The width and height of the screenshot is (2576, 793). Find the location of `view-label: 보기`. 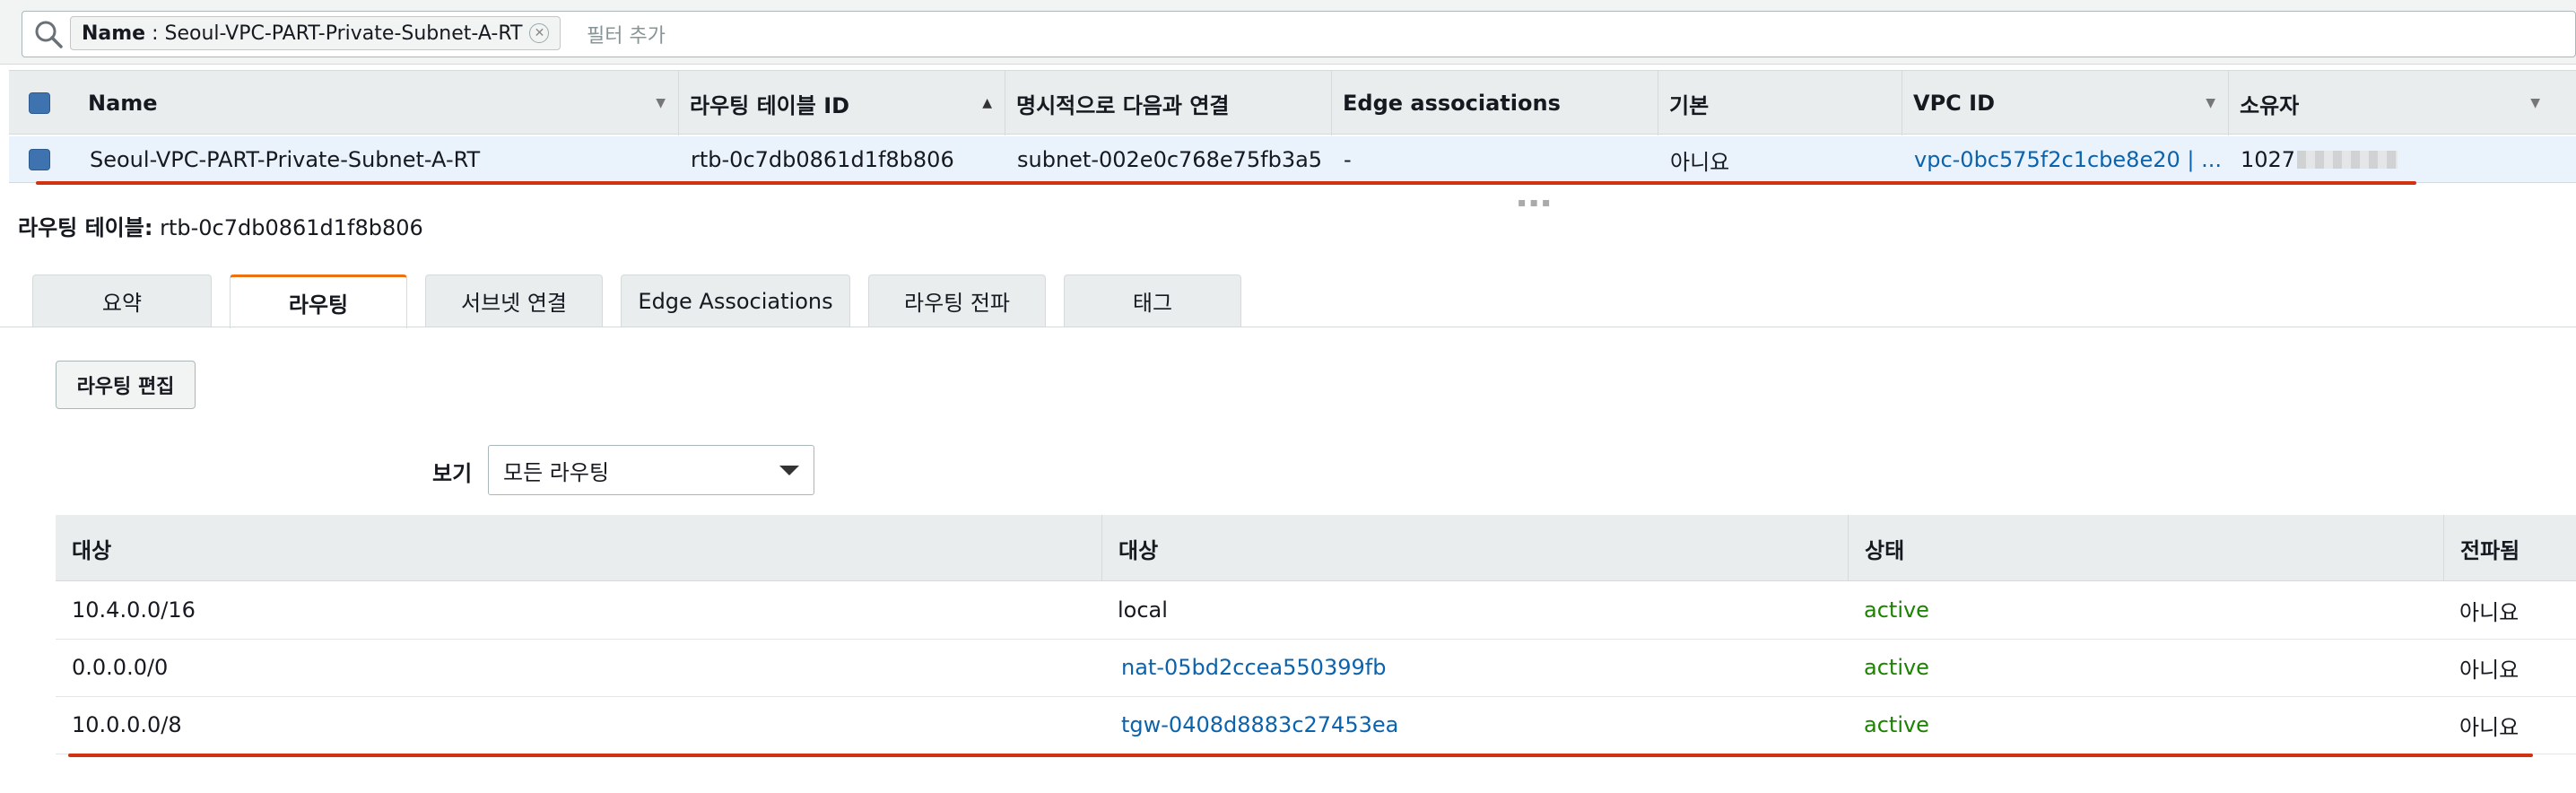

view-label: 보기 is located at coordinates (452, 473).